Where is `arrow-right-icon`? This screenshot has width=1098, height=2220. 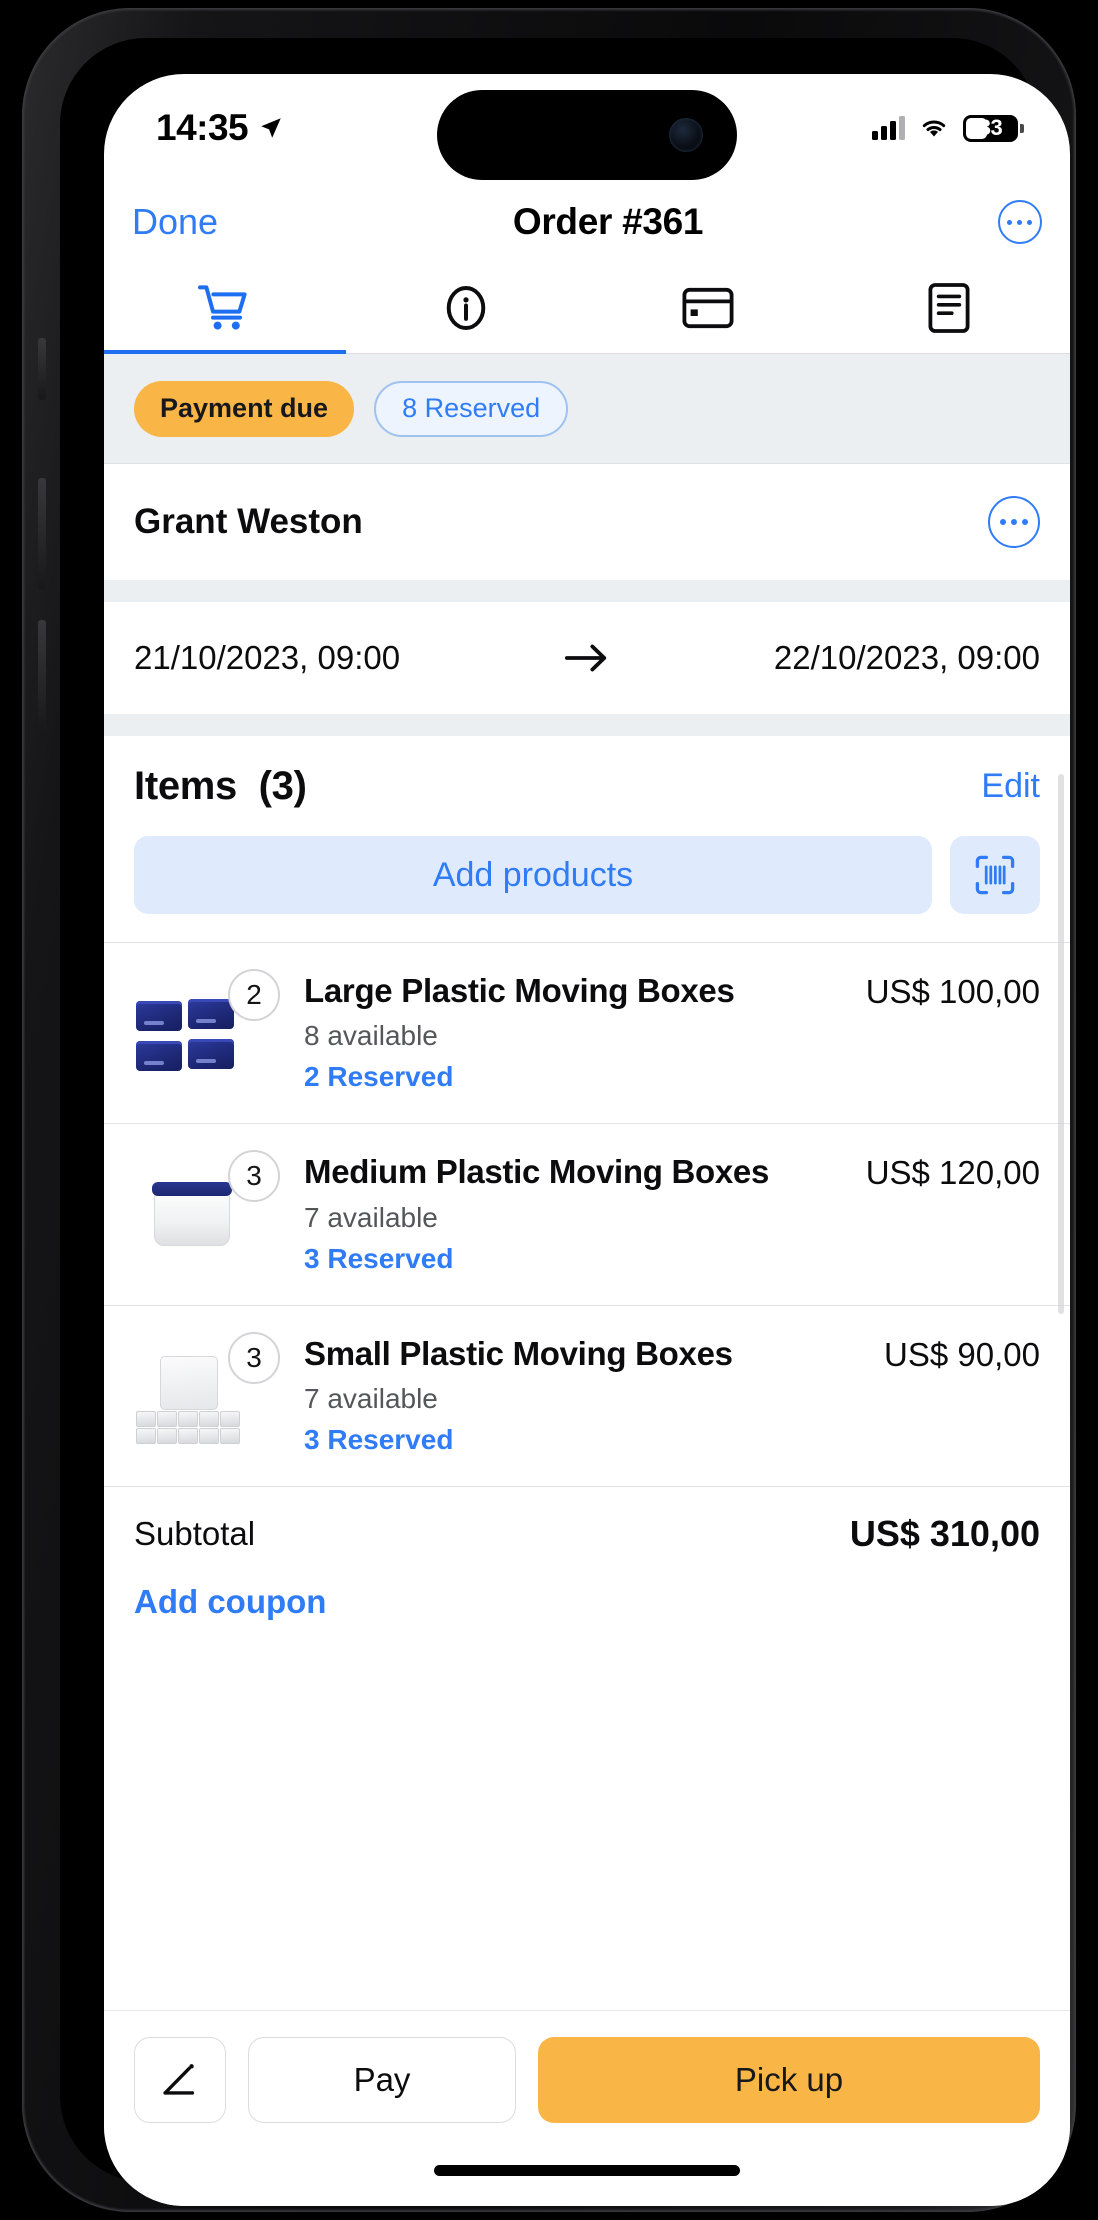
arrow-right-icon is located at coordinates (585, 658).